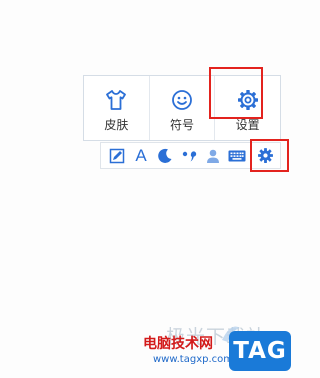  I want to click on watermark-site-name: 电脑技术网, so click(178, 344).